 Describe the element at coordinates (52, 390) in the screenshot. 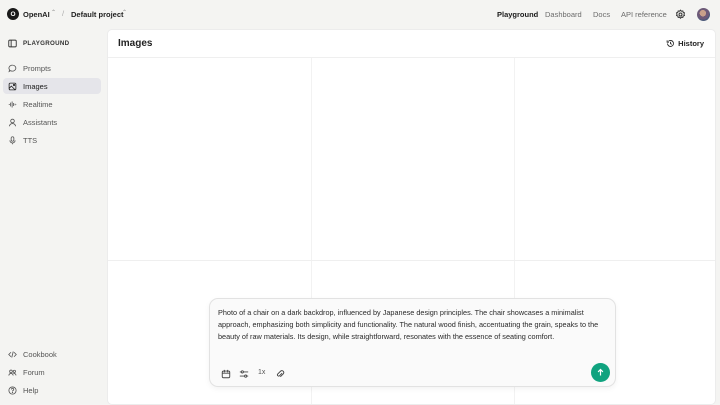

I see `sidebar-item-help: Help` at that location.